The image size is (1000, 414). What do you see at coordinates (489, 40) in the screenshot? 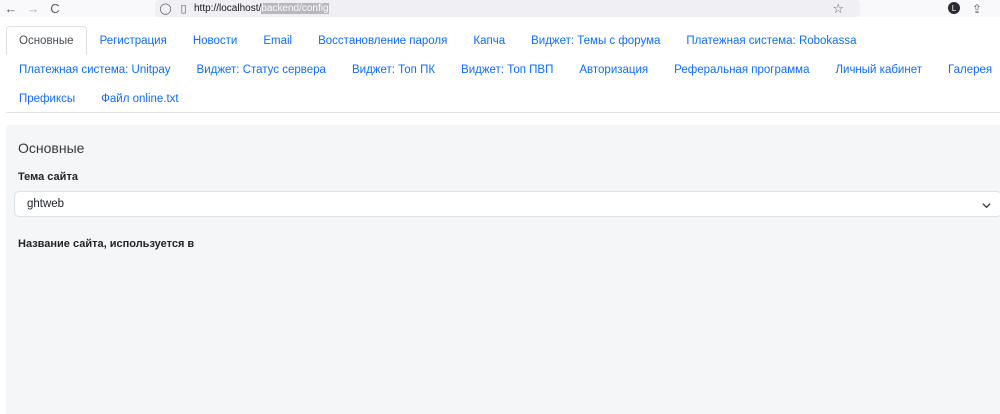
I see `tab-captcha: Капча` at bounding box center [489, 40].